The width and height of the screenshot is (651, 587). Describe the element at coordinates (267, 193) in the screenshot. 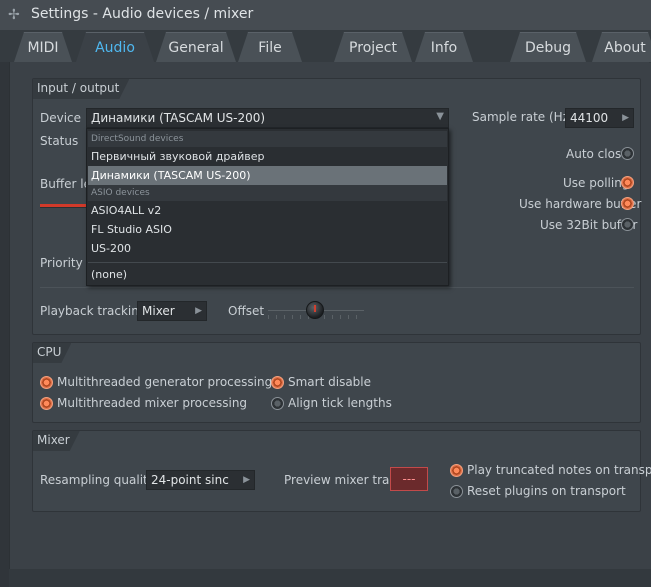

I see `dropdown-group-asio: ASIO devices` at that location.